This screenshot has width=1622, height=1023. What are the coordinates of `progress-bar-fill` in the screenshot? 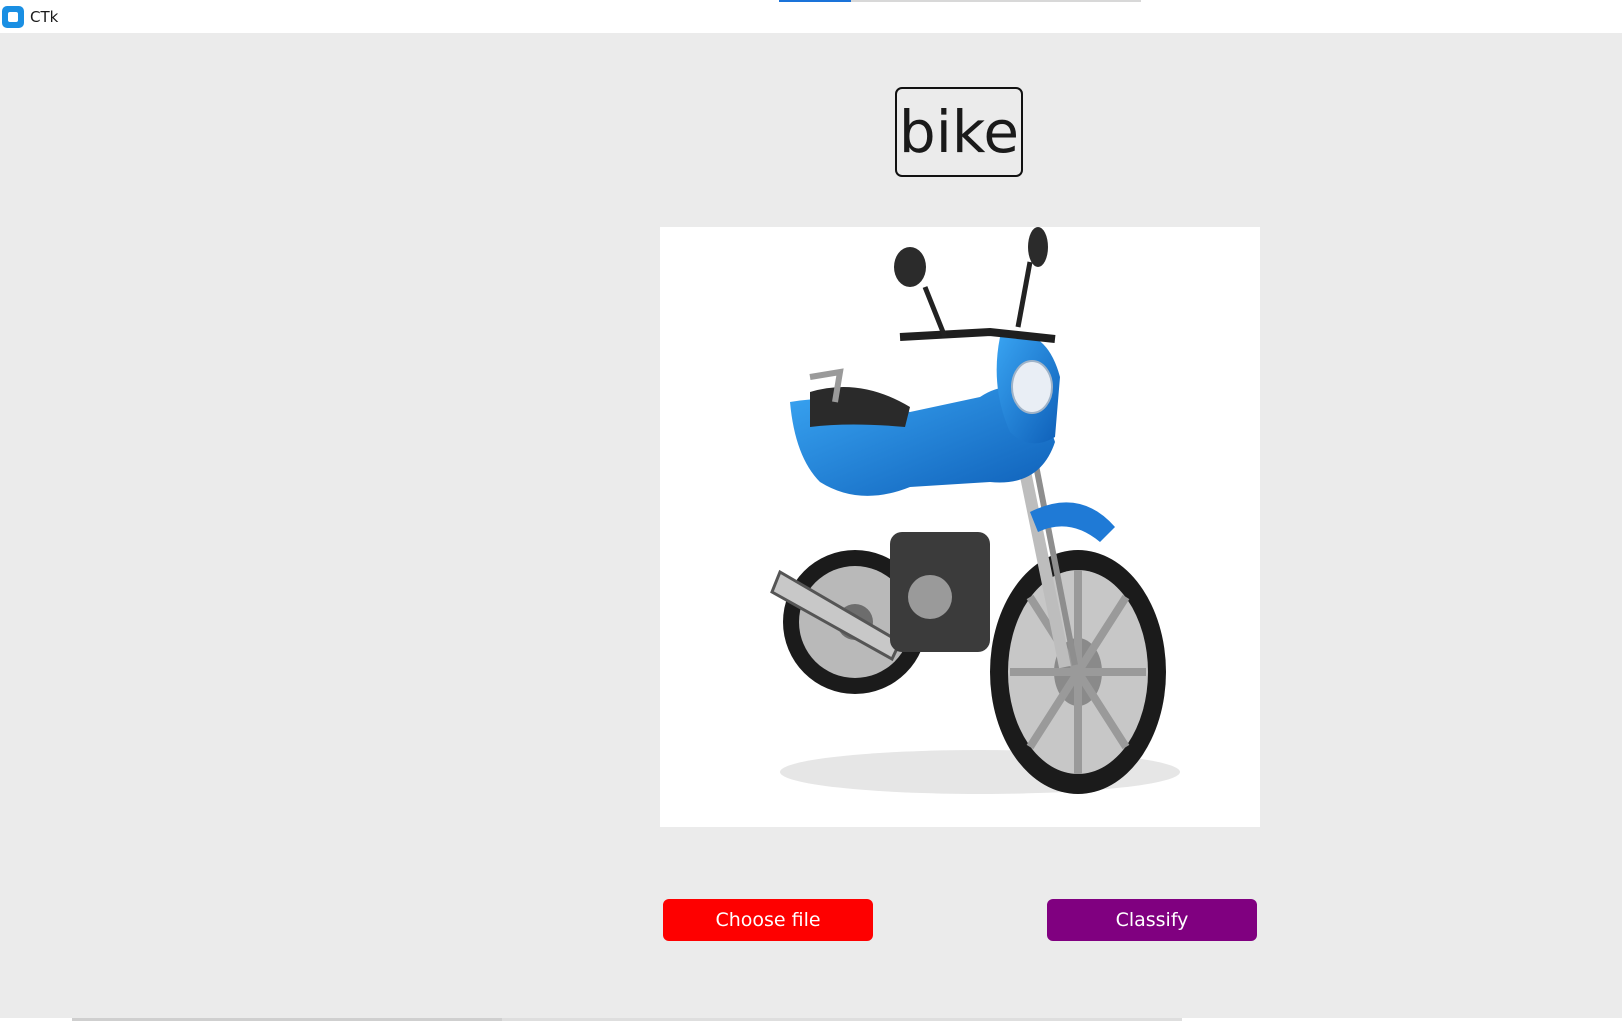 It's located at (815, 1).